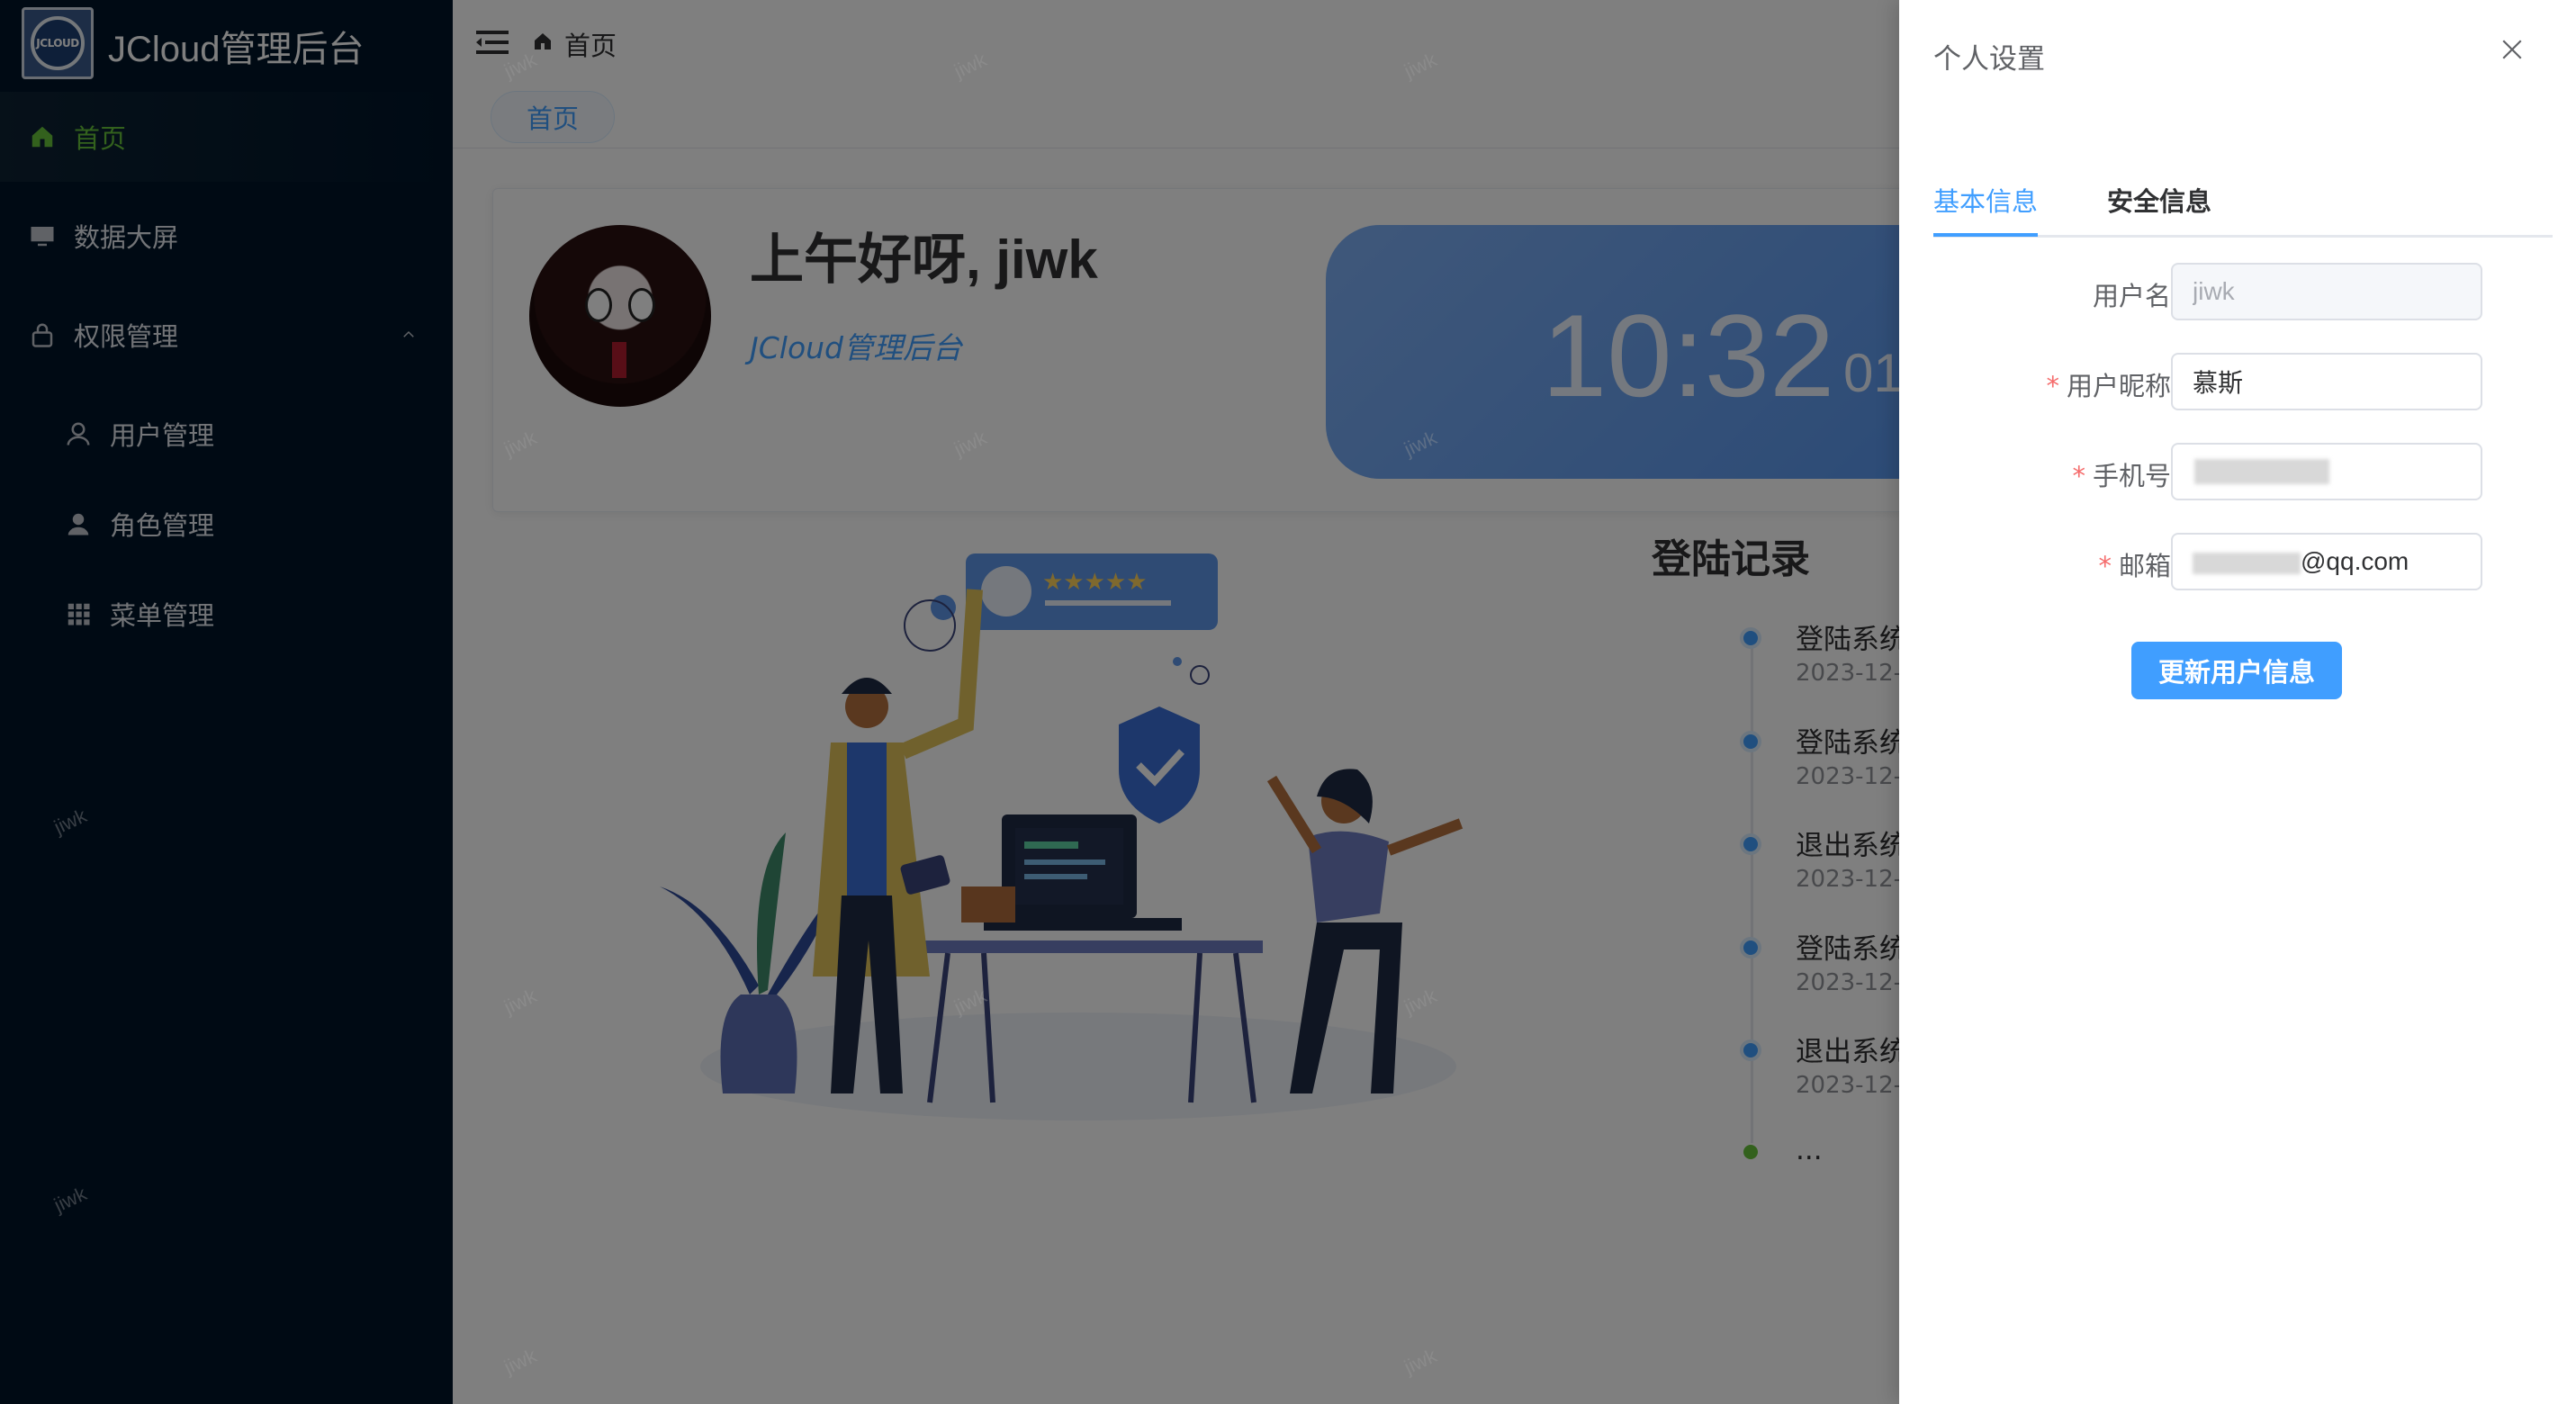 The width and height of the screenshot is (2576, 1404). Describe the element at coordinates (2131, 476) in the screenshot. I see `phone-label-text: 手机号` at that location.